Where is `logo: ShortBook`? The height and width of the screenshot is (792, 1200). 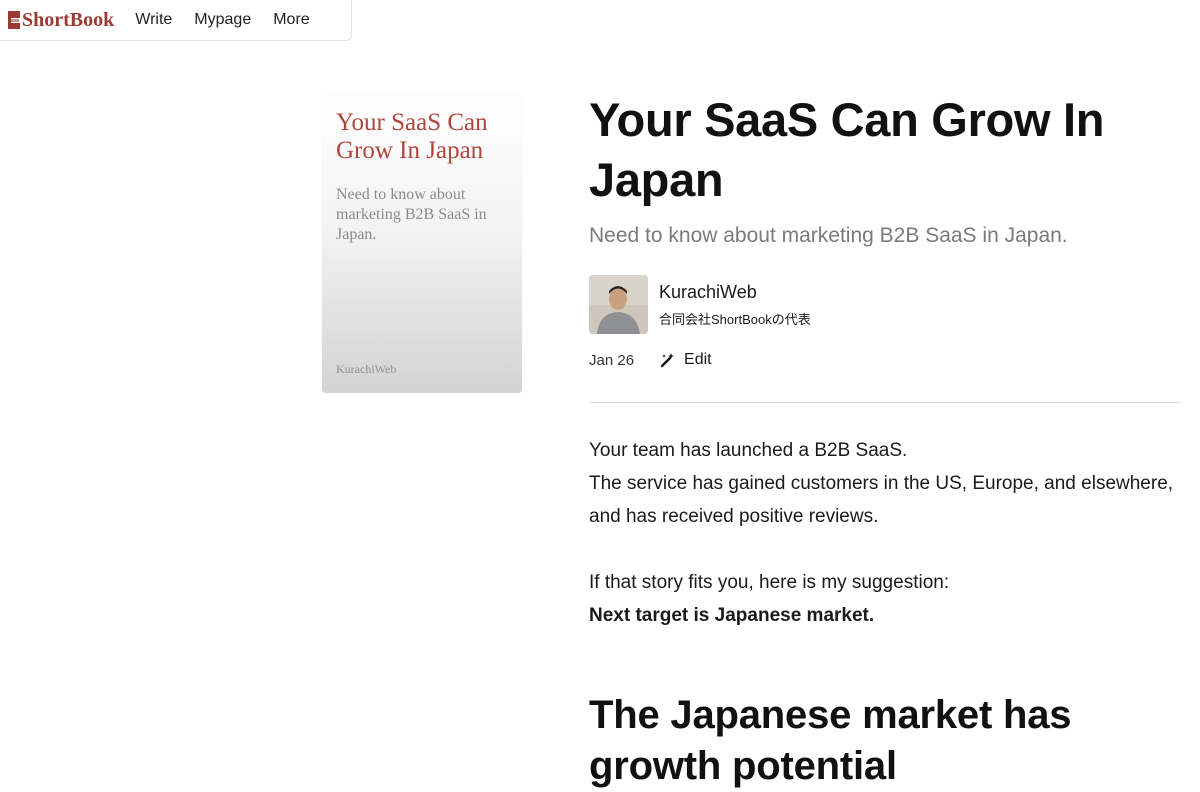
logo: ShortBook is located at coordinates (60, 20).